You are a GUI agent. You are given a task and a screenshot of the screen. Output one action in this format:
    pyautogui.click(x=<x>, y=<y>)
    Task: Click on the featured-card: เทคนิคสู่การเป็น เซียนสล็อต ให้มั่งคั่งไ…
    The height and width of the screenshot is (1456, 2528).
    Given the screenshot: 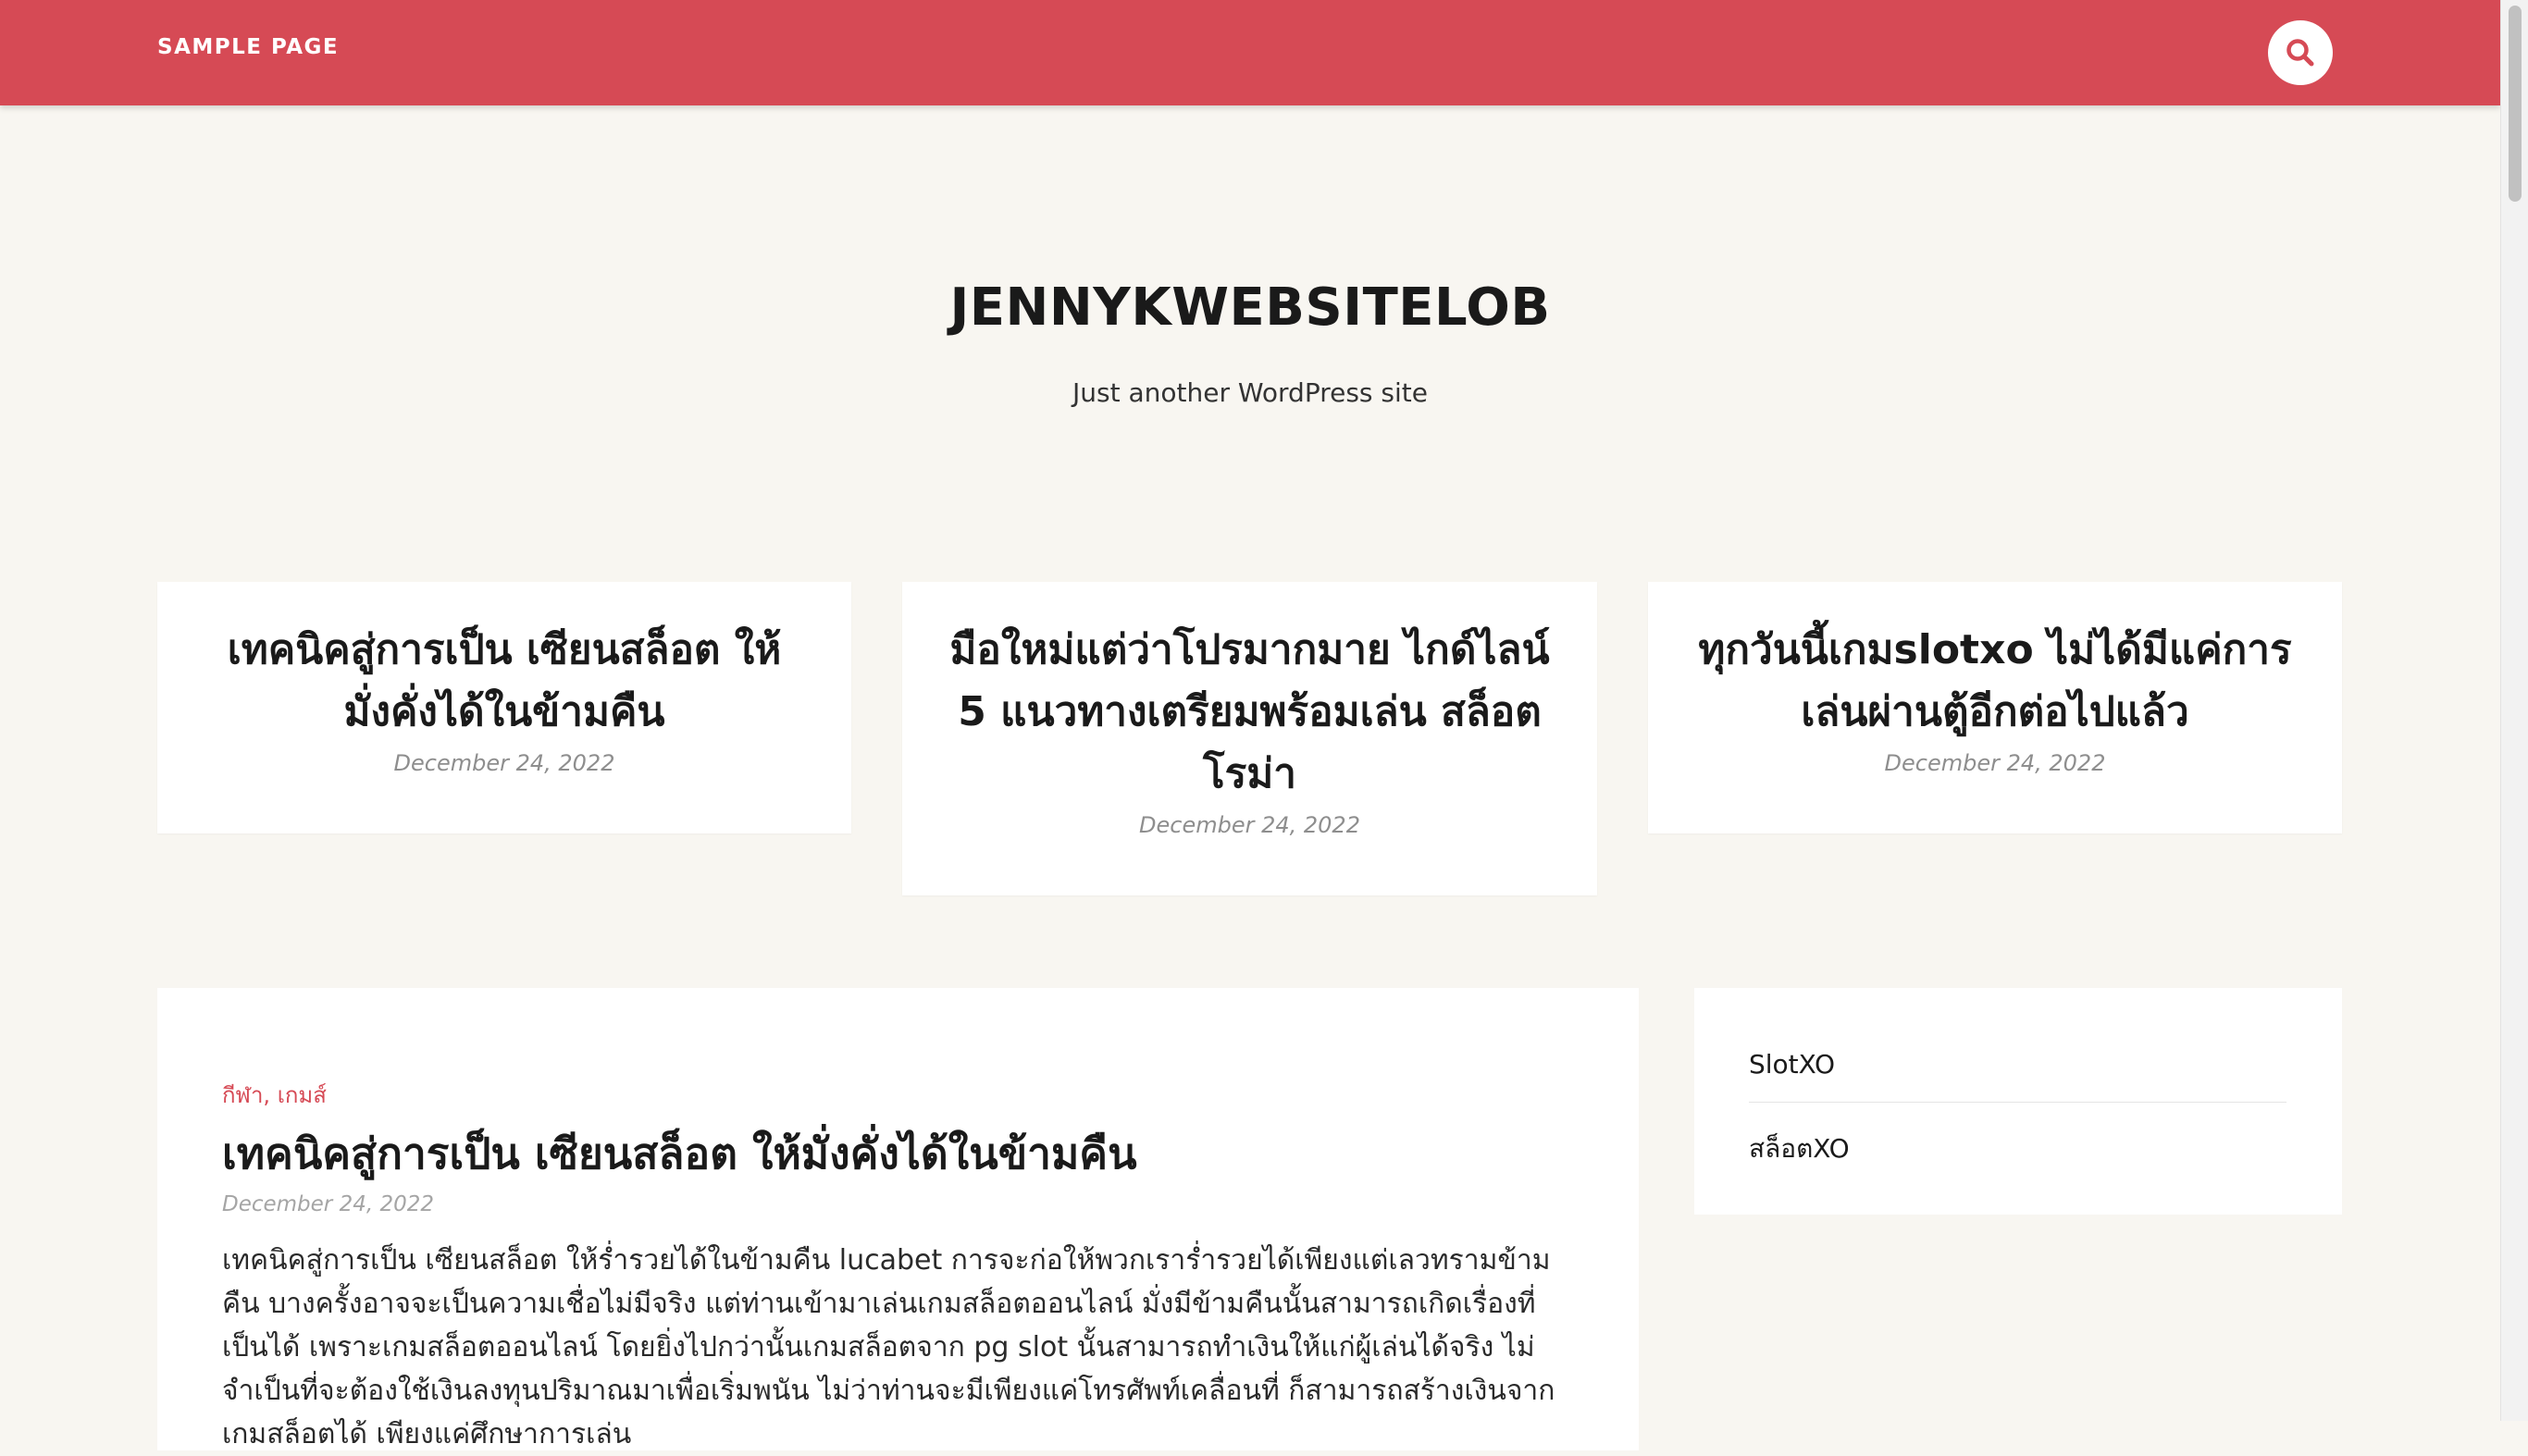 What is the action you would take?
    pyautogui.click(x=504, y=707)
    